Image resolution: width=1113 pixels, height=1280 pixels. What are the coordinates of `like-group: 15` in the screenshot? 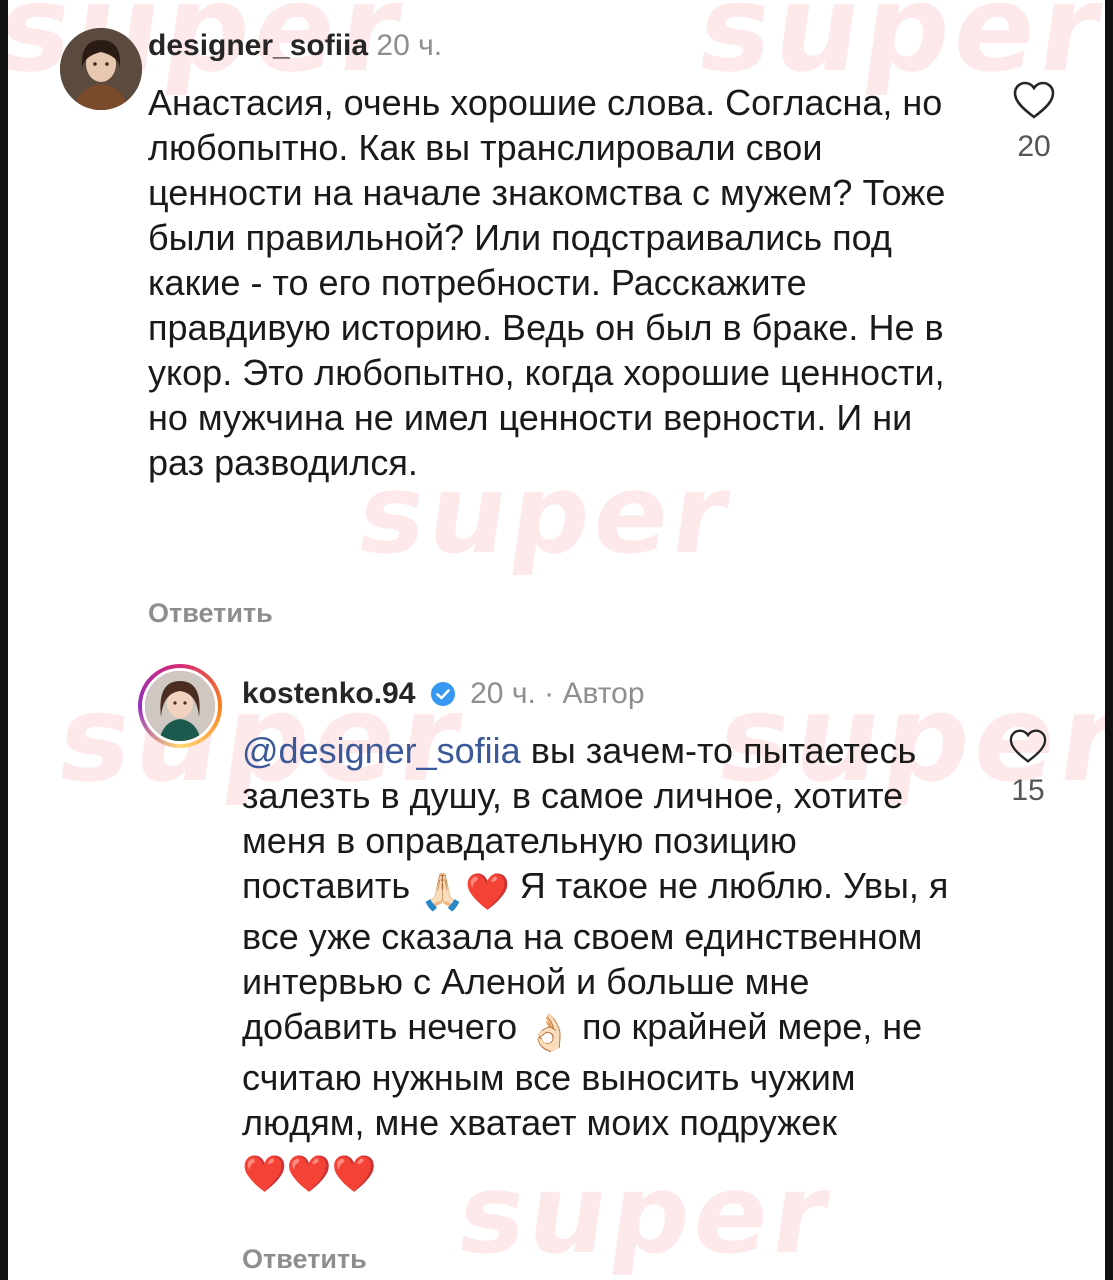 It's located at (1028, 768).